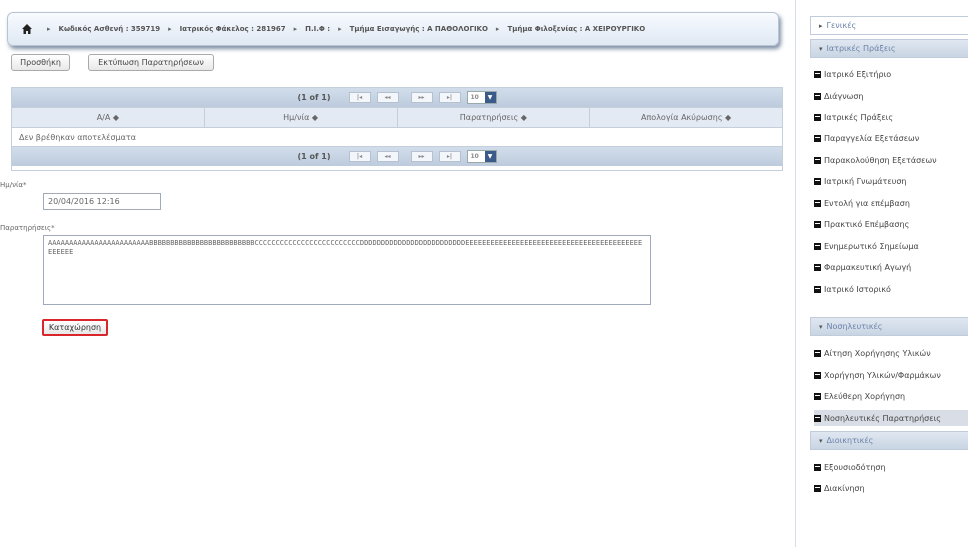 The image size is (968, 547). I want to click on sidebar-section-general: ▸ Γενικές, so click(889, 25).